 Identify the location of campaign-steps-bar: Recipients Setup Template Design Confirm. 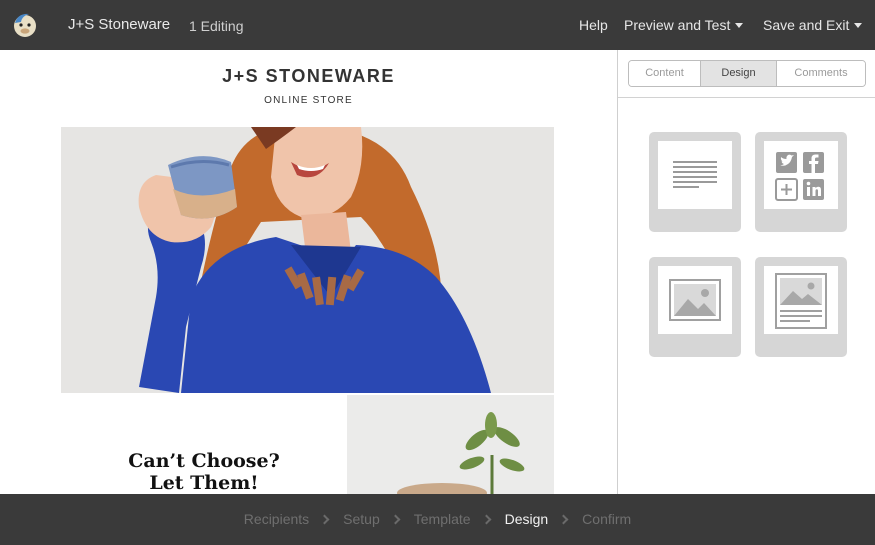
(437, 519).